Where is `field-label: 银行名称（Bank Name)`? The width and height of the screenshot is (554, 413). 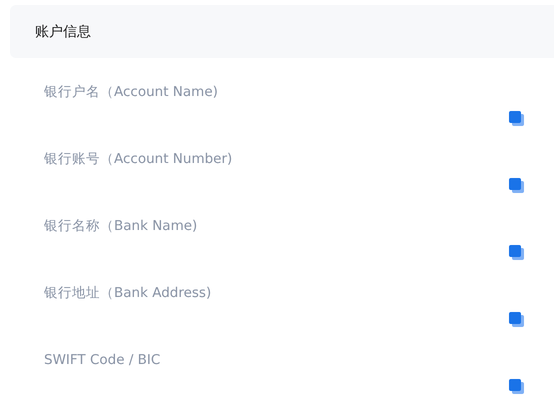
field-label: 银行名称（Bank Name) is located at coordinates (121, 226).